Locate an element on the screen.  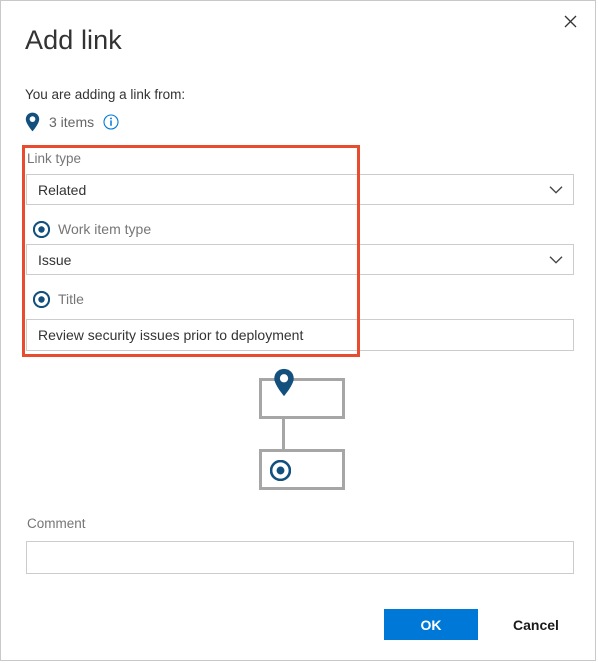
link-type-dropdown: Related is located at coordinates (300, 189).